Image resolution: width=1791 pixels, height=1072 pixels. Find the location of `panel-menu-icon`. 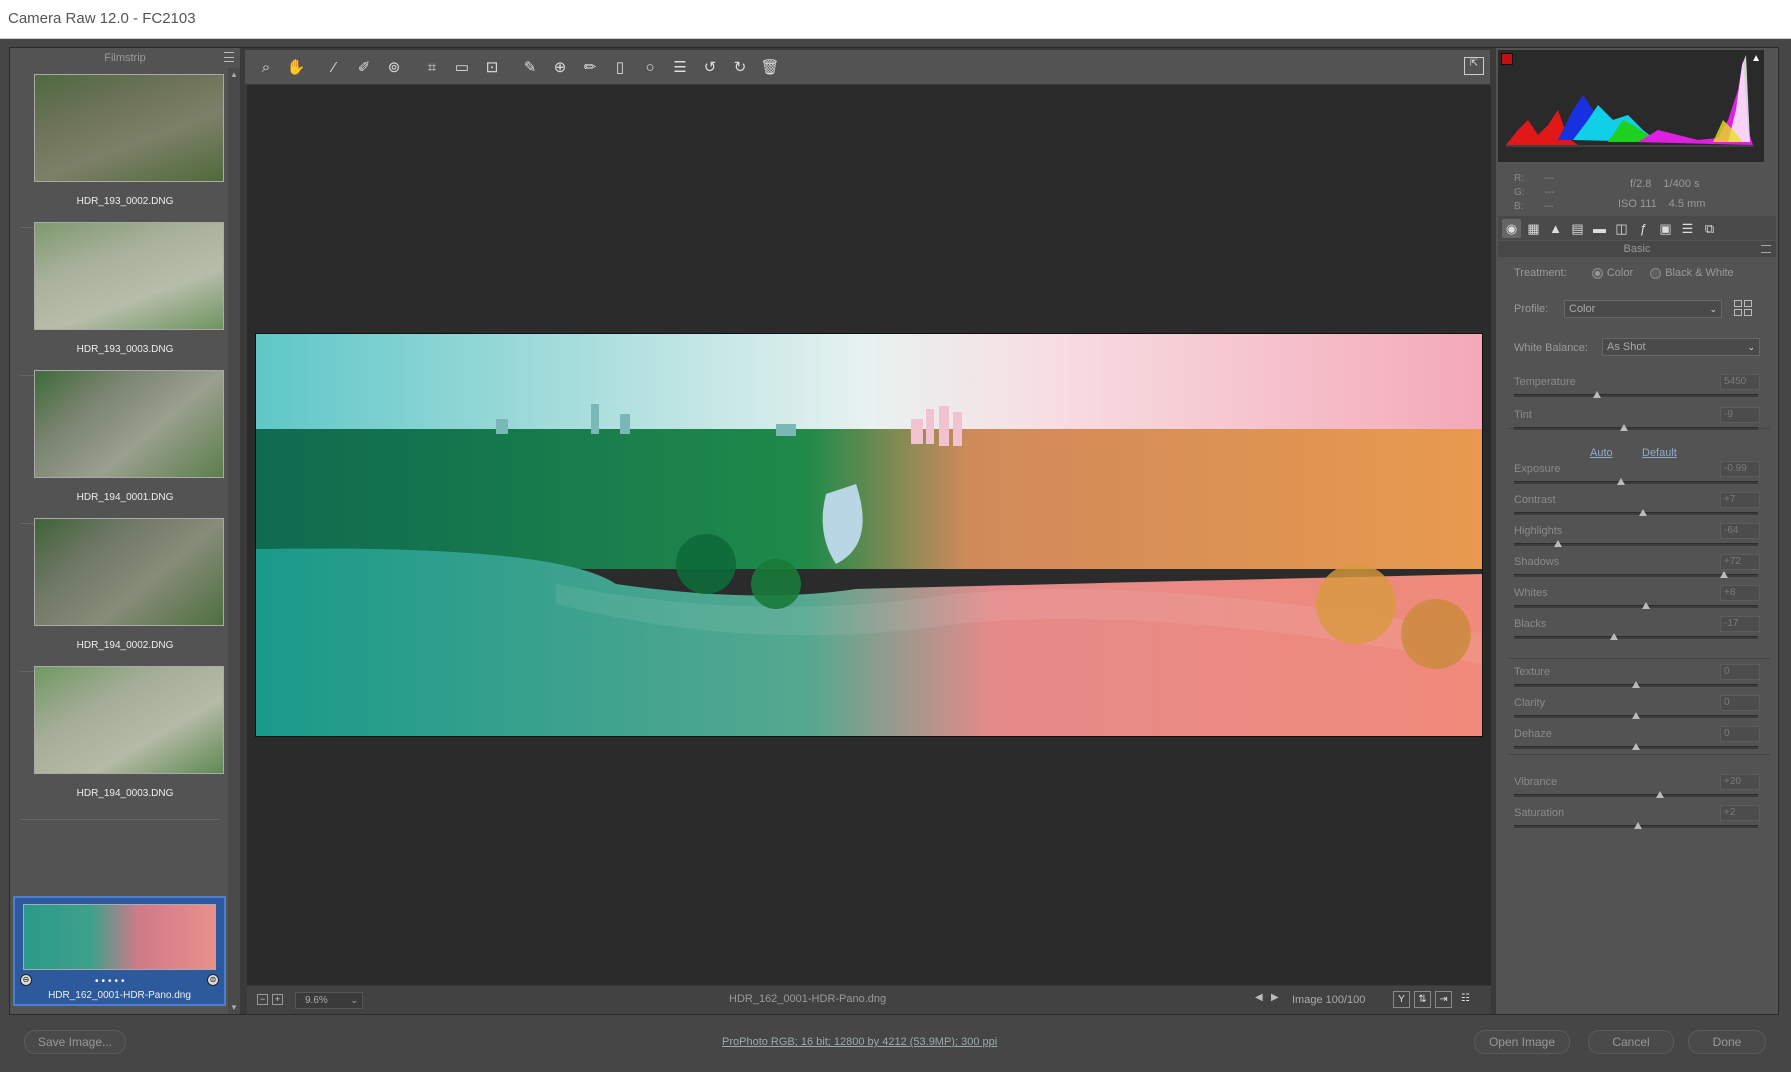

panel-menu-icon is located at coordinates (1766, 249).